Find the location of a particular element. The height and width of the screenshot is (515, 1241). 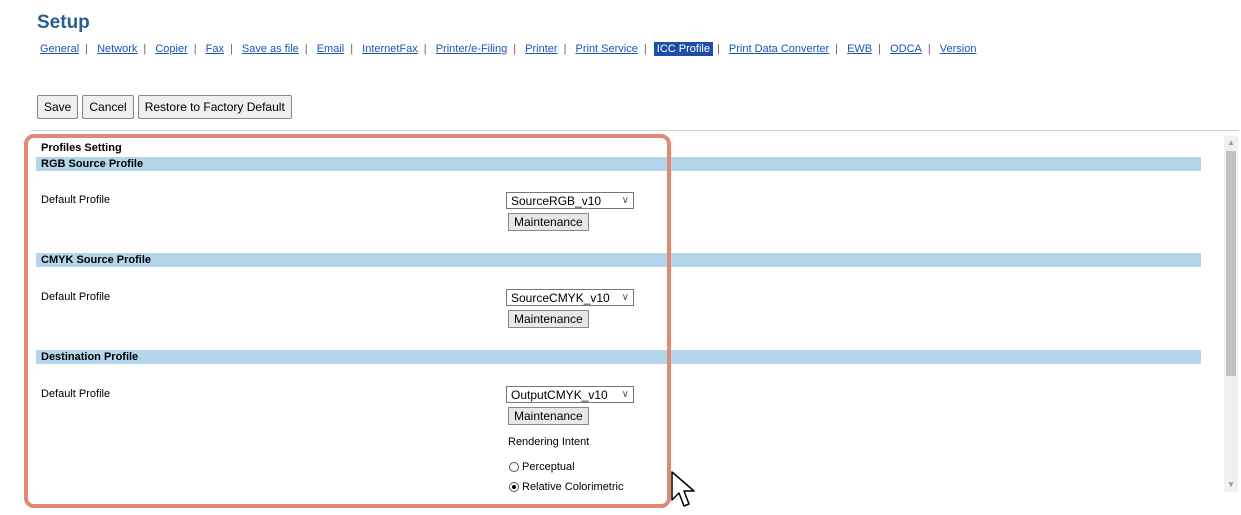

perceptual-label: Perceptual is located at coordinates (548, 467).